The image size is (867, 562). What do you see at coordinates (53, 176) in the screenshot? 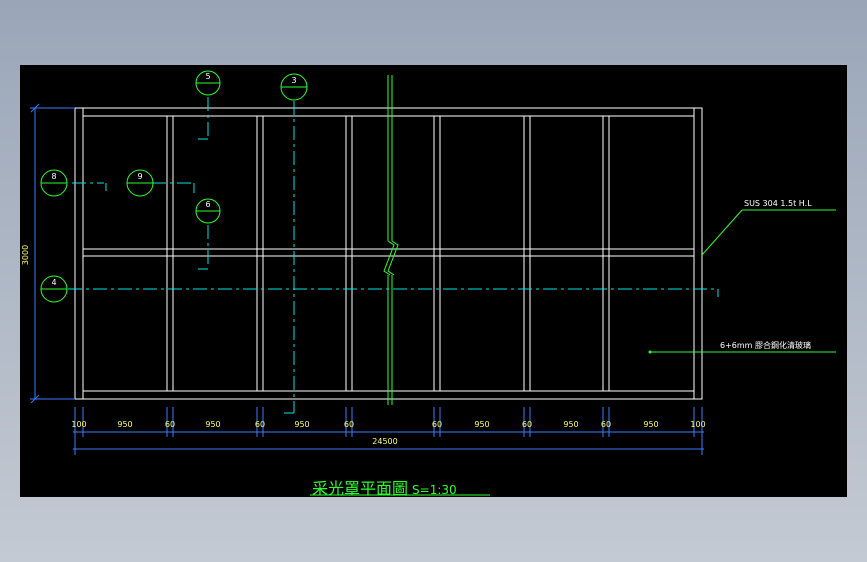
I see `callout-label: 8` at bounding box center [53, 176].